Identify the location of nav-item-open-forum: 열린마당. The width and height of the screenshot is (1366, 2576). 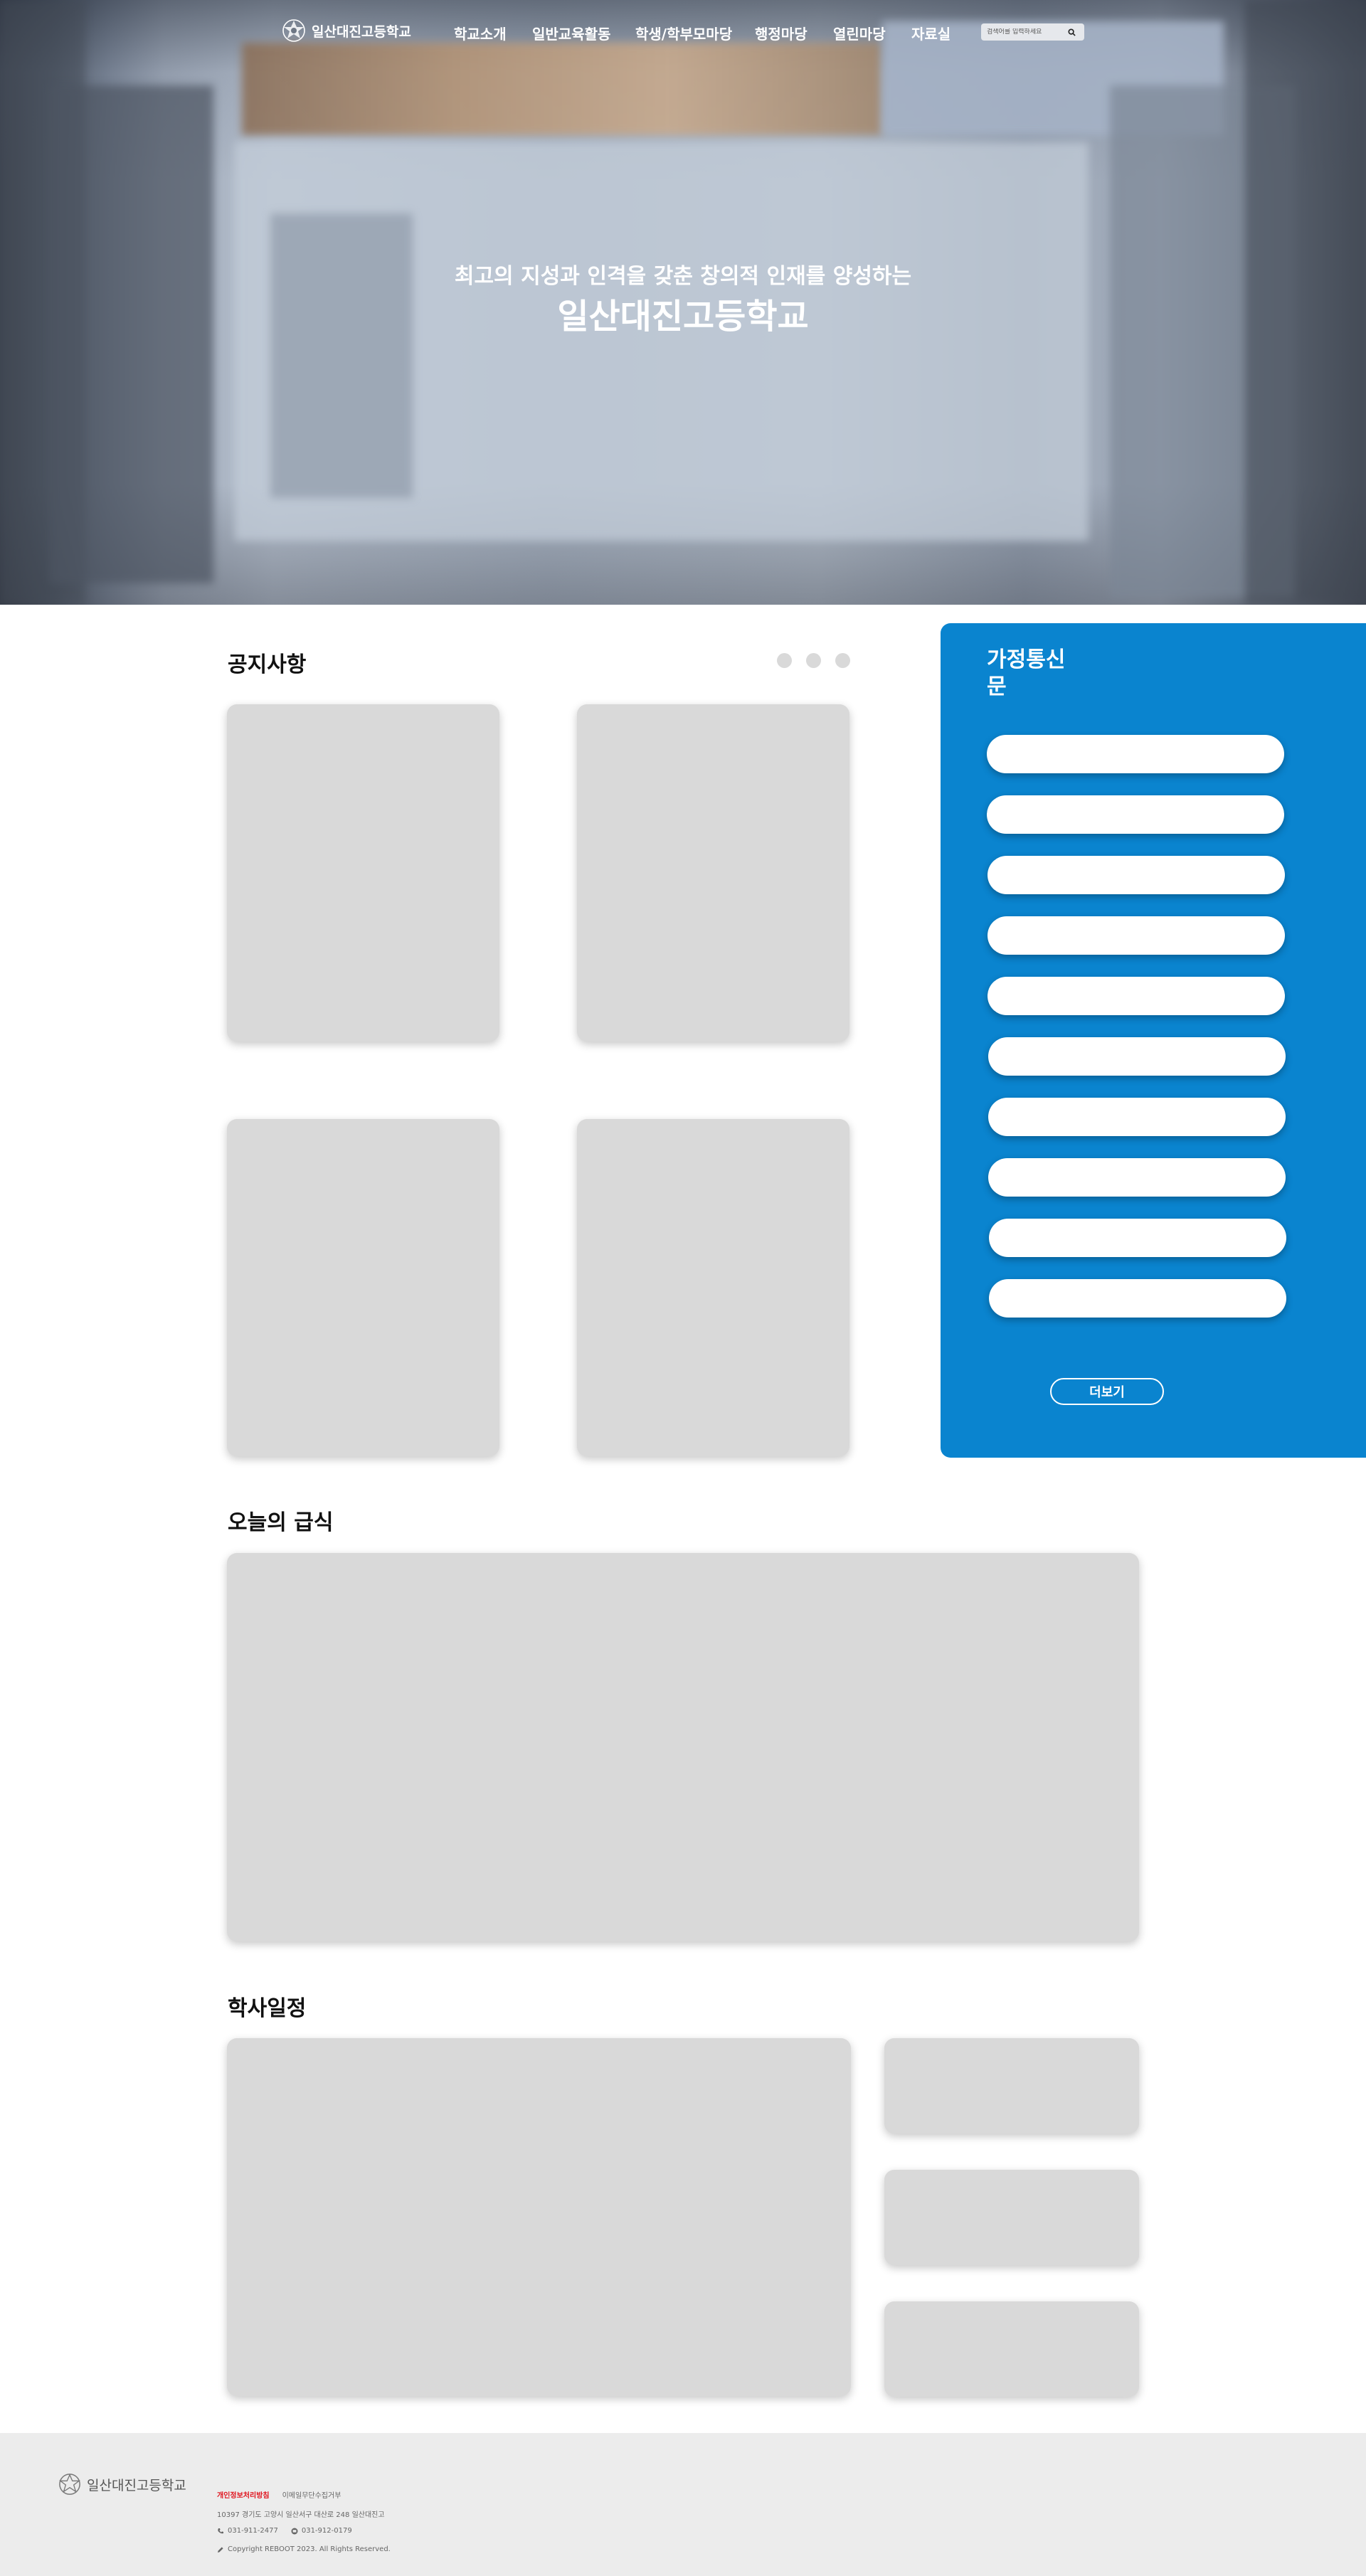
(859, 33).